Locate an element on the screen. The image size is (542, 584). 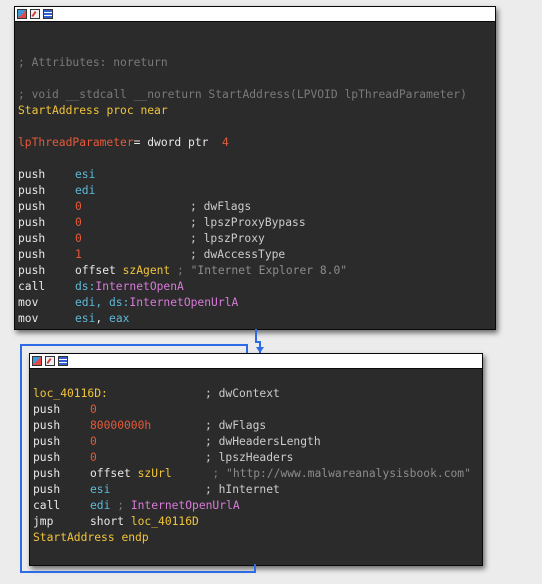
code-line: mov edi, ds:InternetOpenUrlA is located at coordinates (256, 303).